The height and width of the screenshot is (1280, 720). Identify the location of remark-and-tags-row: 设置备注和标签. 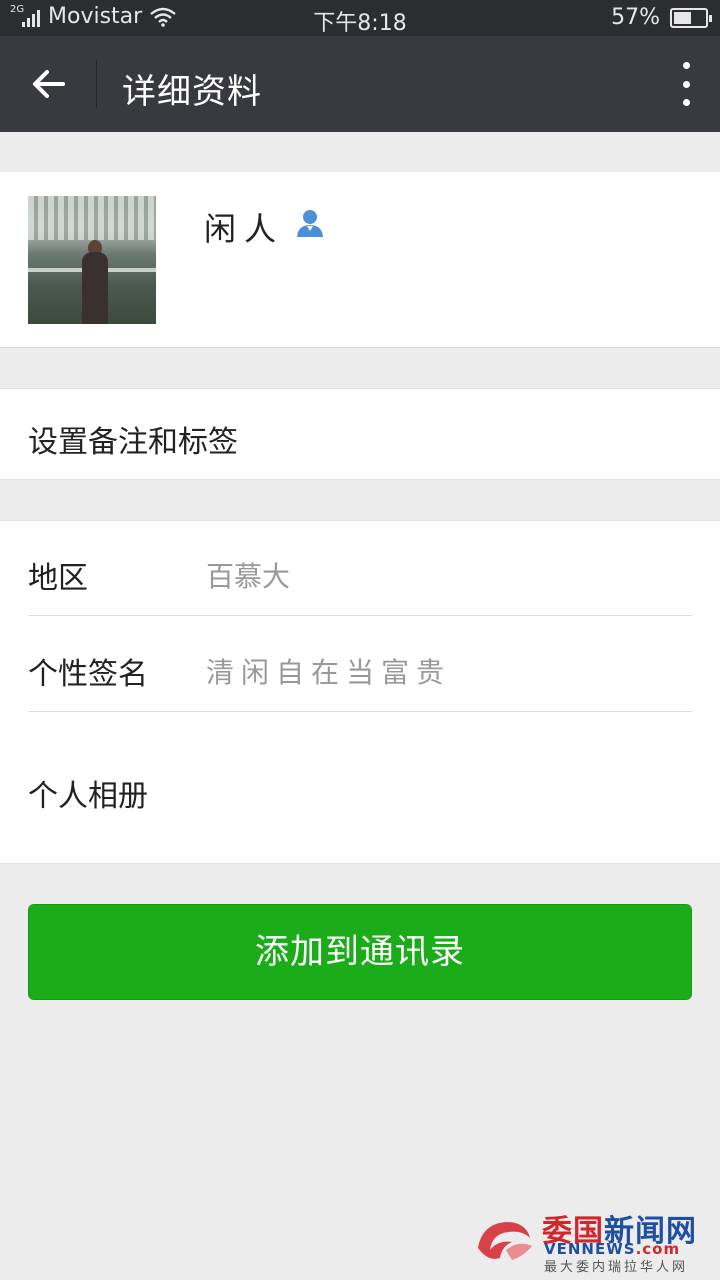
(360, 434).